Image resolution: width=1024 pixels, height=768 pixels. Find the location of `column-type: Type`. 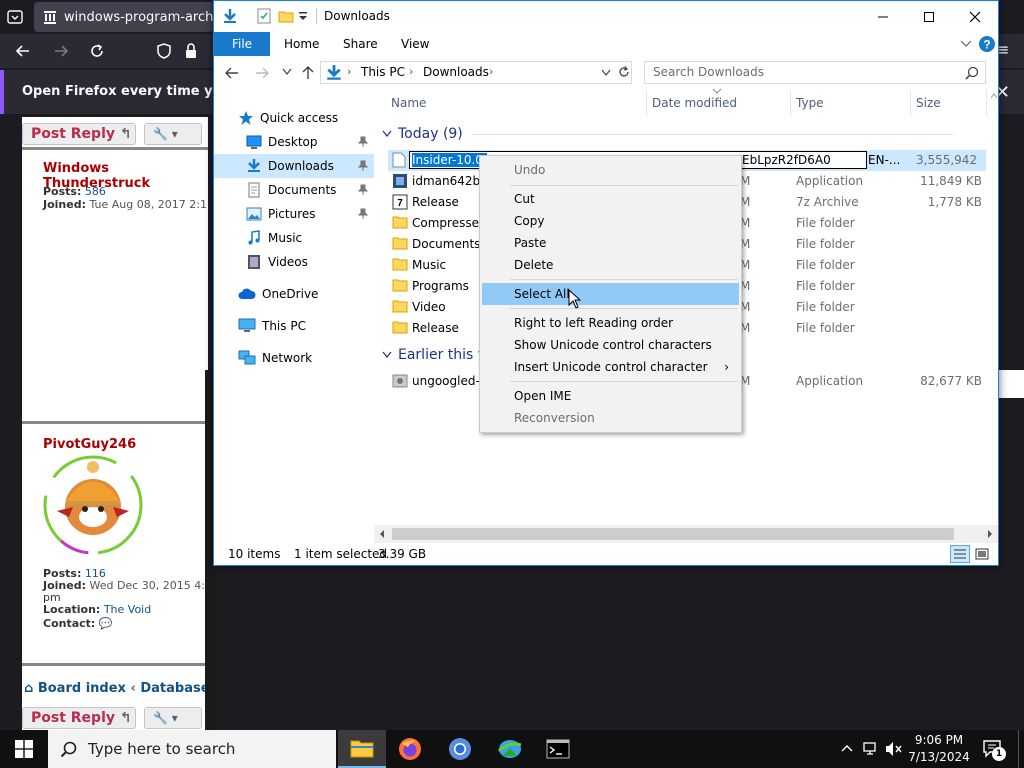

column-type: Type is located at coordinates (810, 103).